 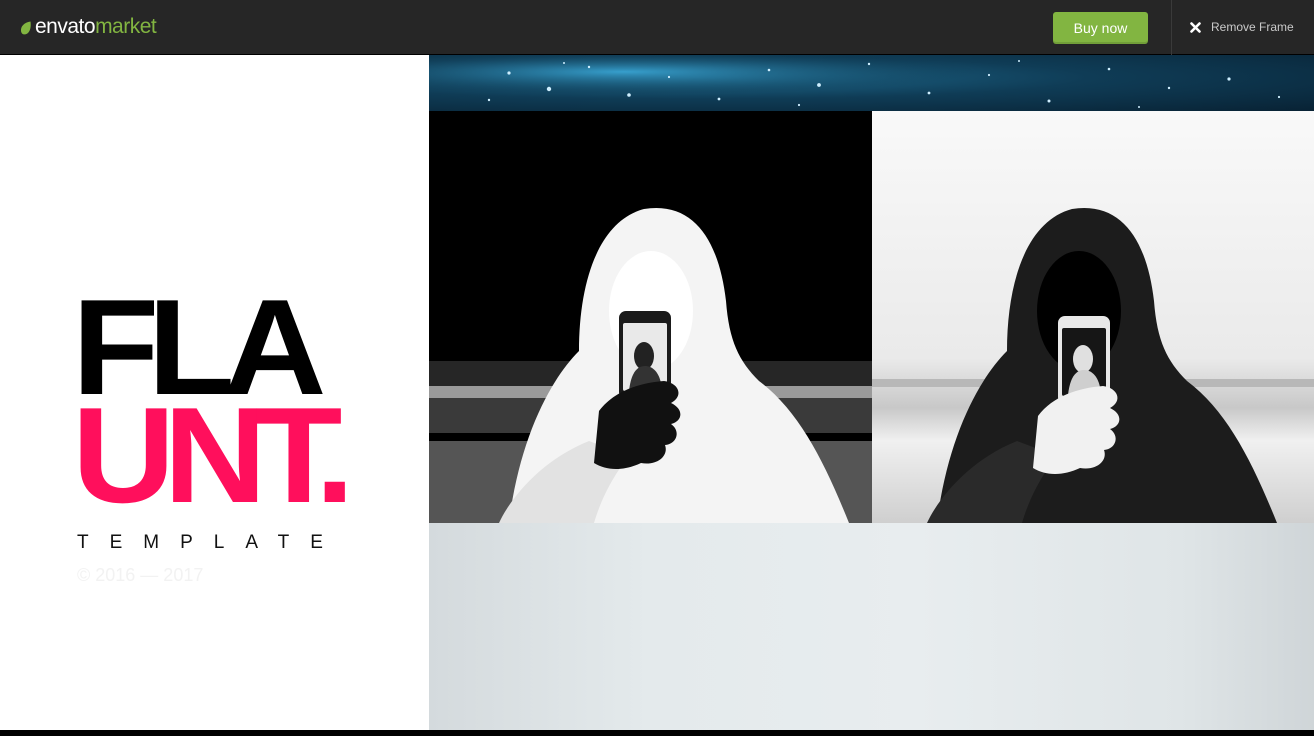 I want to click on close-icon, so click(x=1195, y=27).